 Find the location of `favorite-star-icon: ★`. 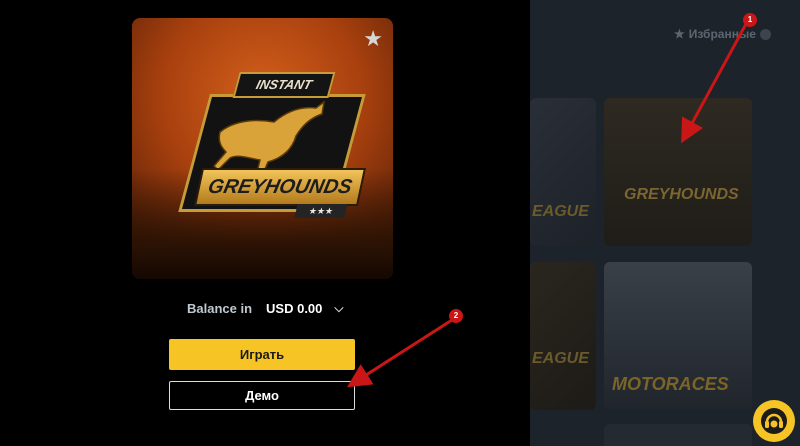

favorite-star-icon: ★ is located at coordinates (373, 39).